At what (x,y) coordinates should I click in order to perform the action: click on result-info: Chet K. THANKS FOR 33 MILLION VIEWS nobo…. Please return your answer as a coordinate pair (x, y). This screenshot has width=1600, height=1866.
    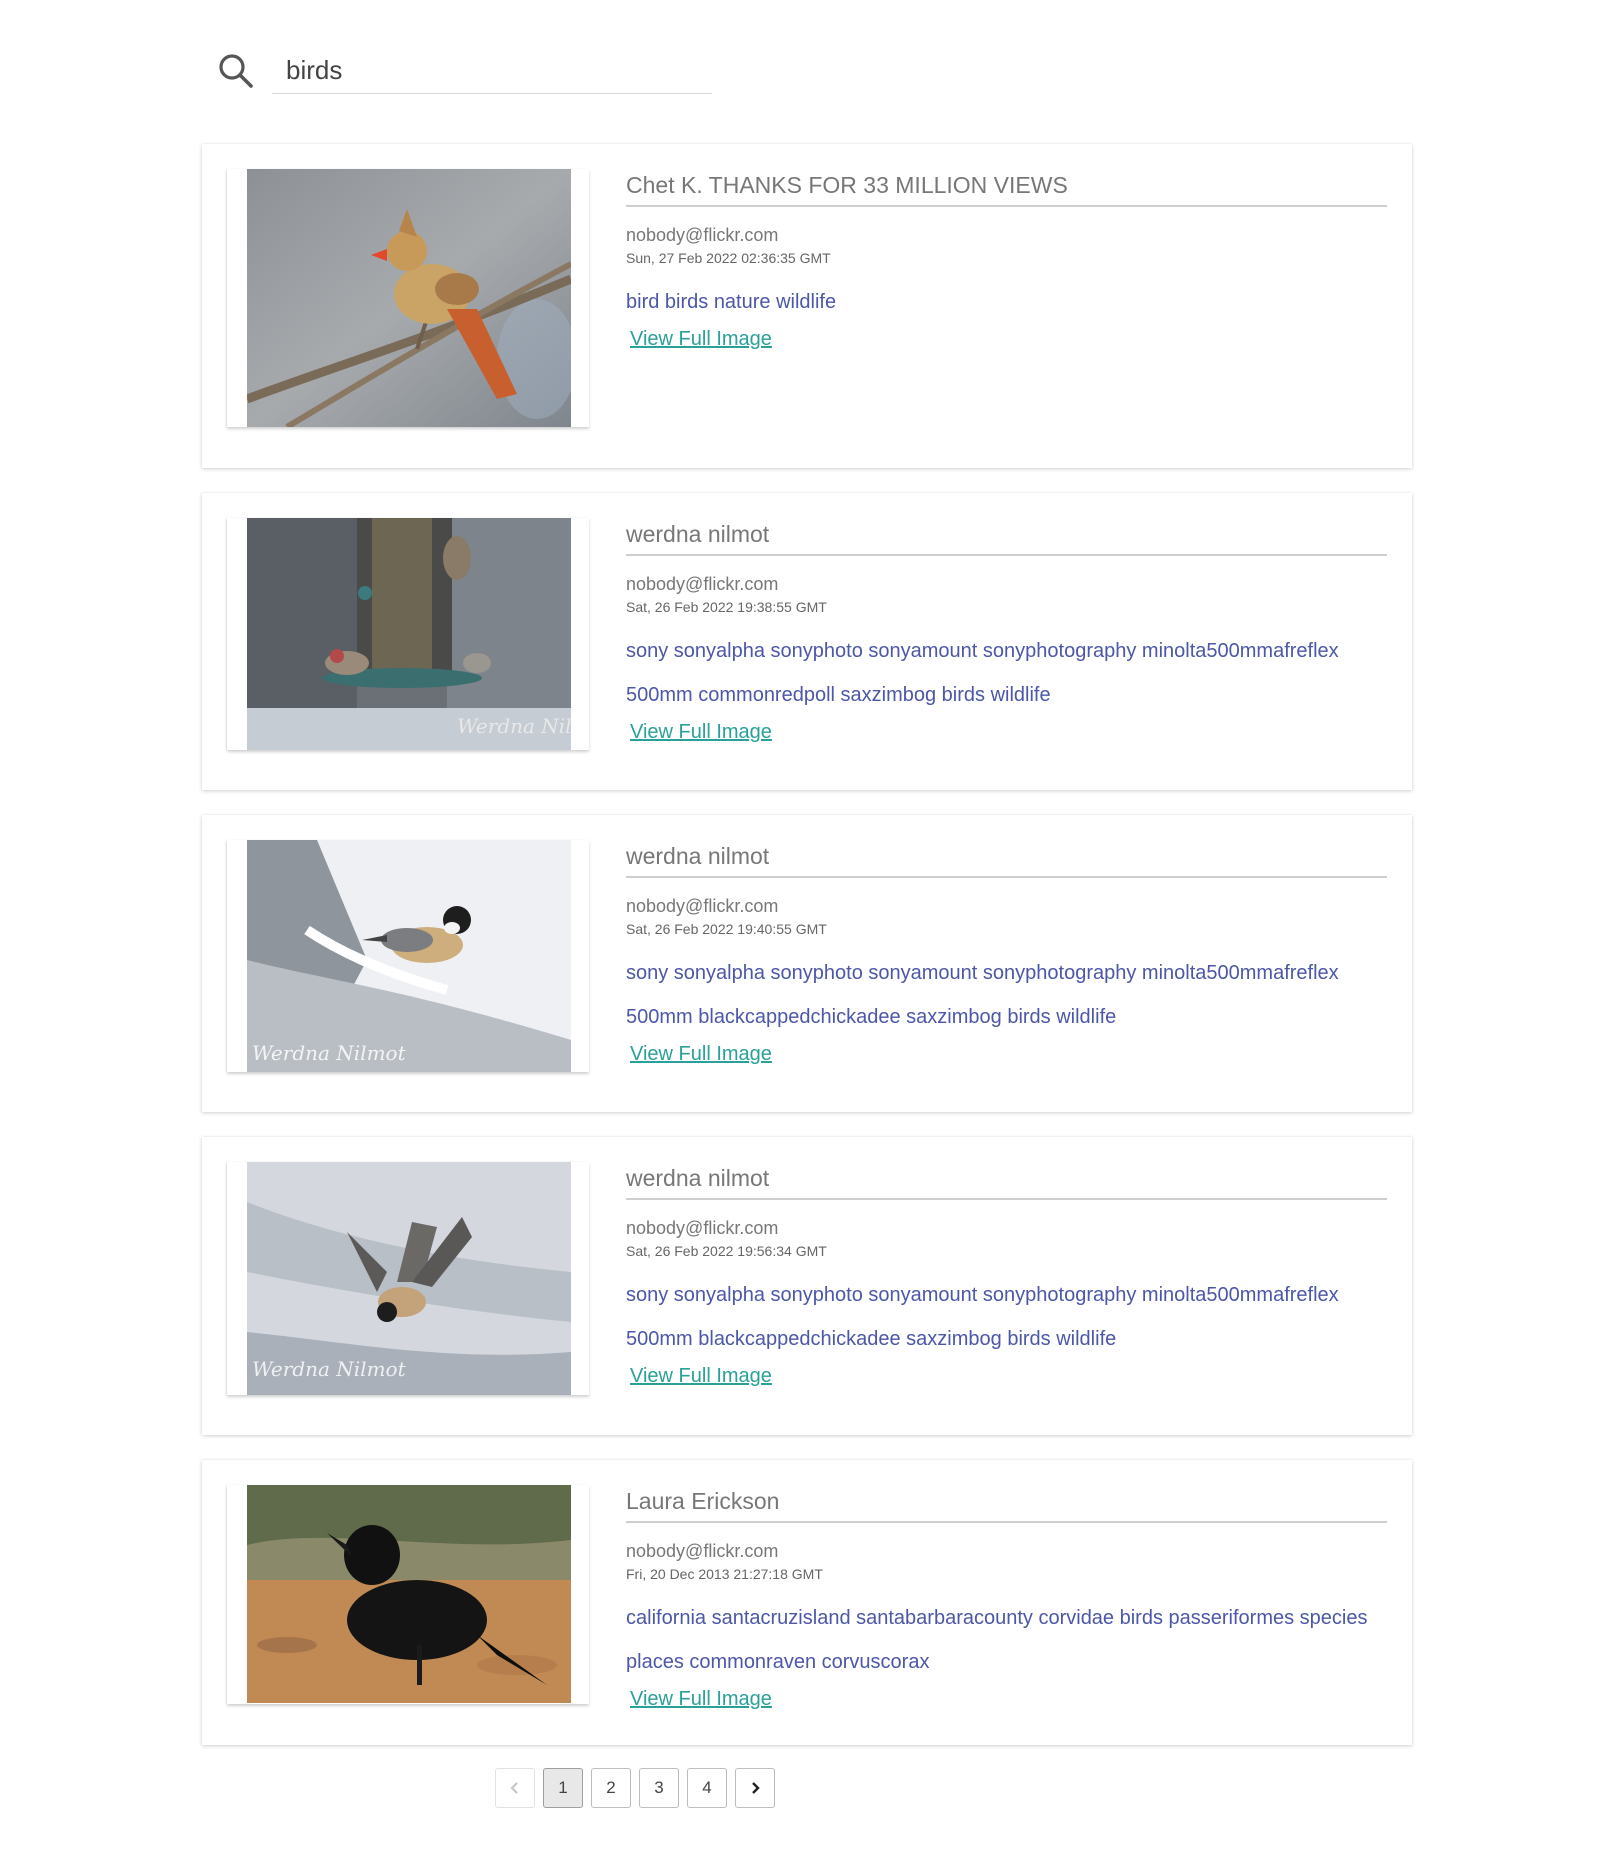
    Looking at the image, I should click on (1006, 261).